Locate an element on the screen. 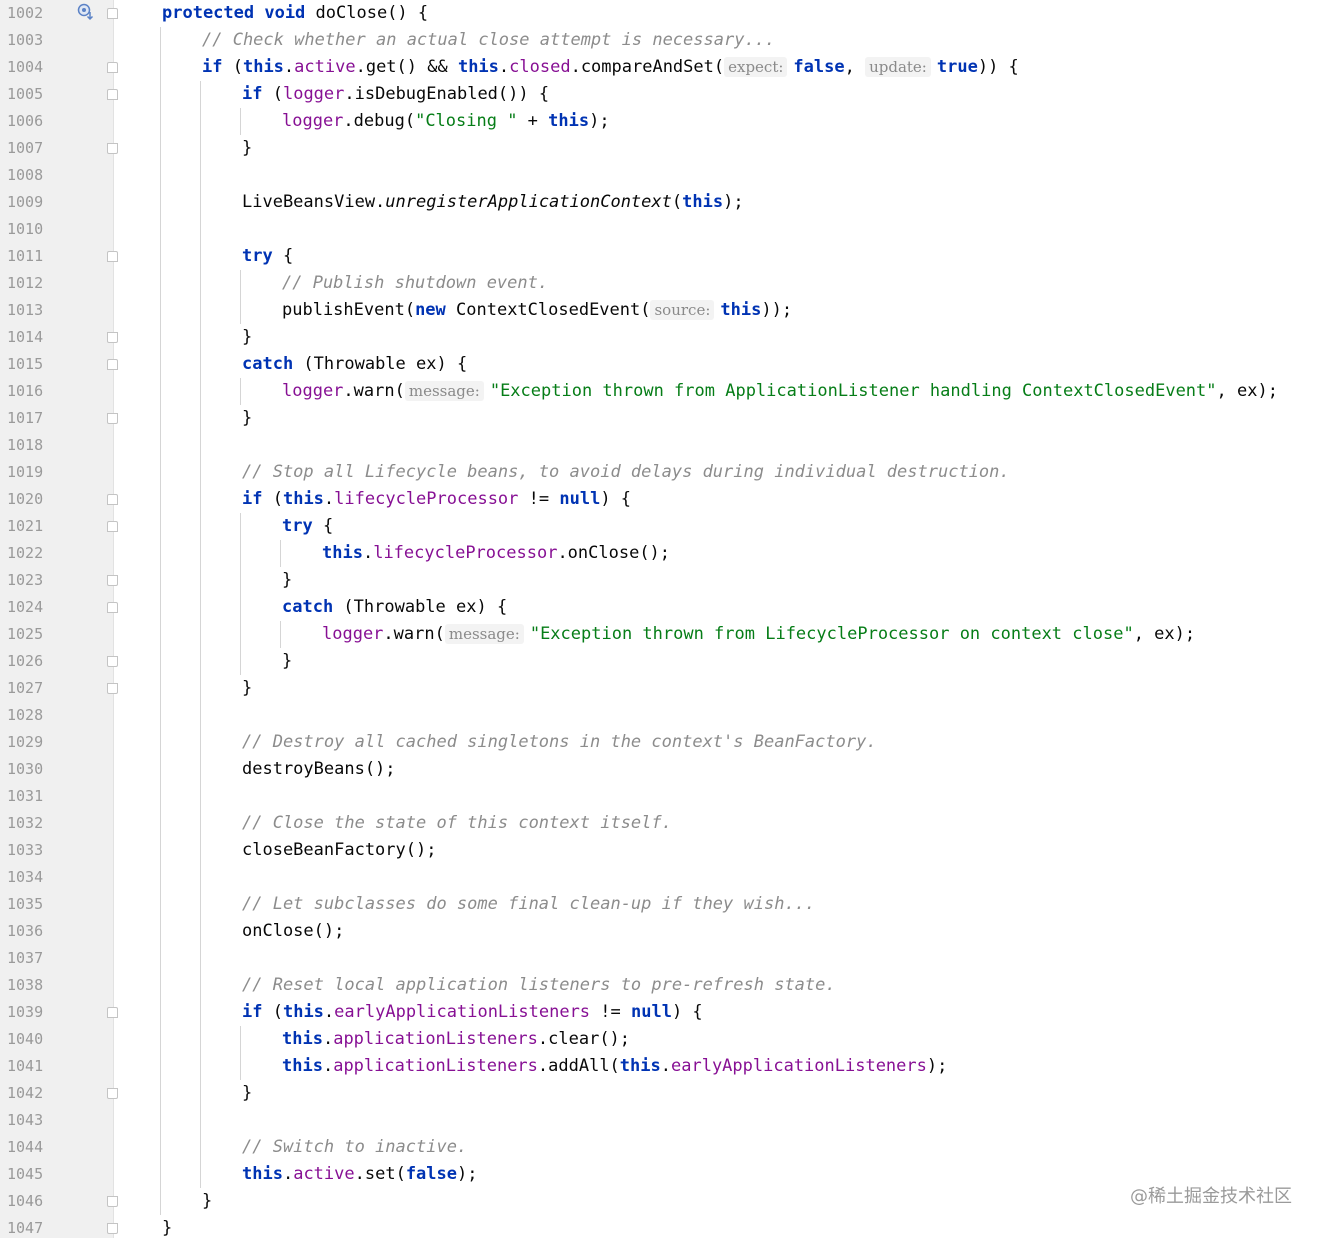  code-token: // Switch to inactive. is located at coordinates (355, 1147).